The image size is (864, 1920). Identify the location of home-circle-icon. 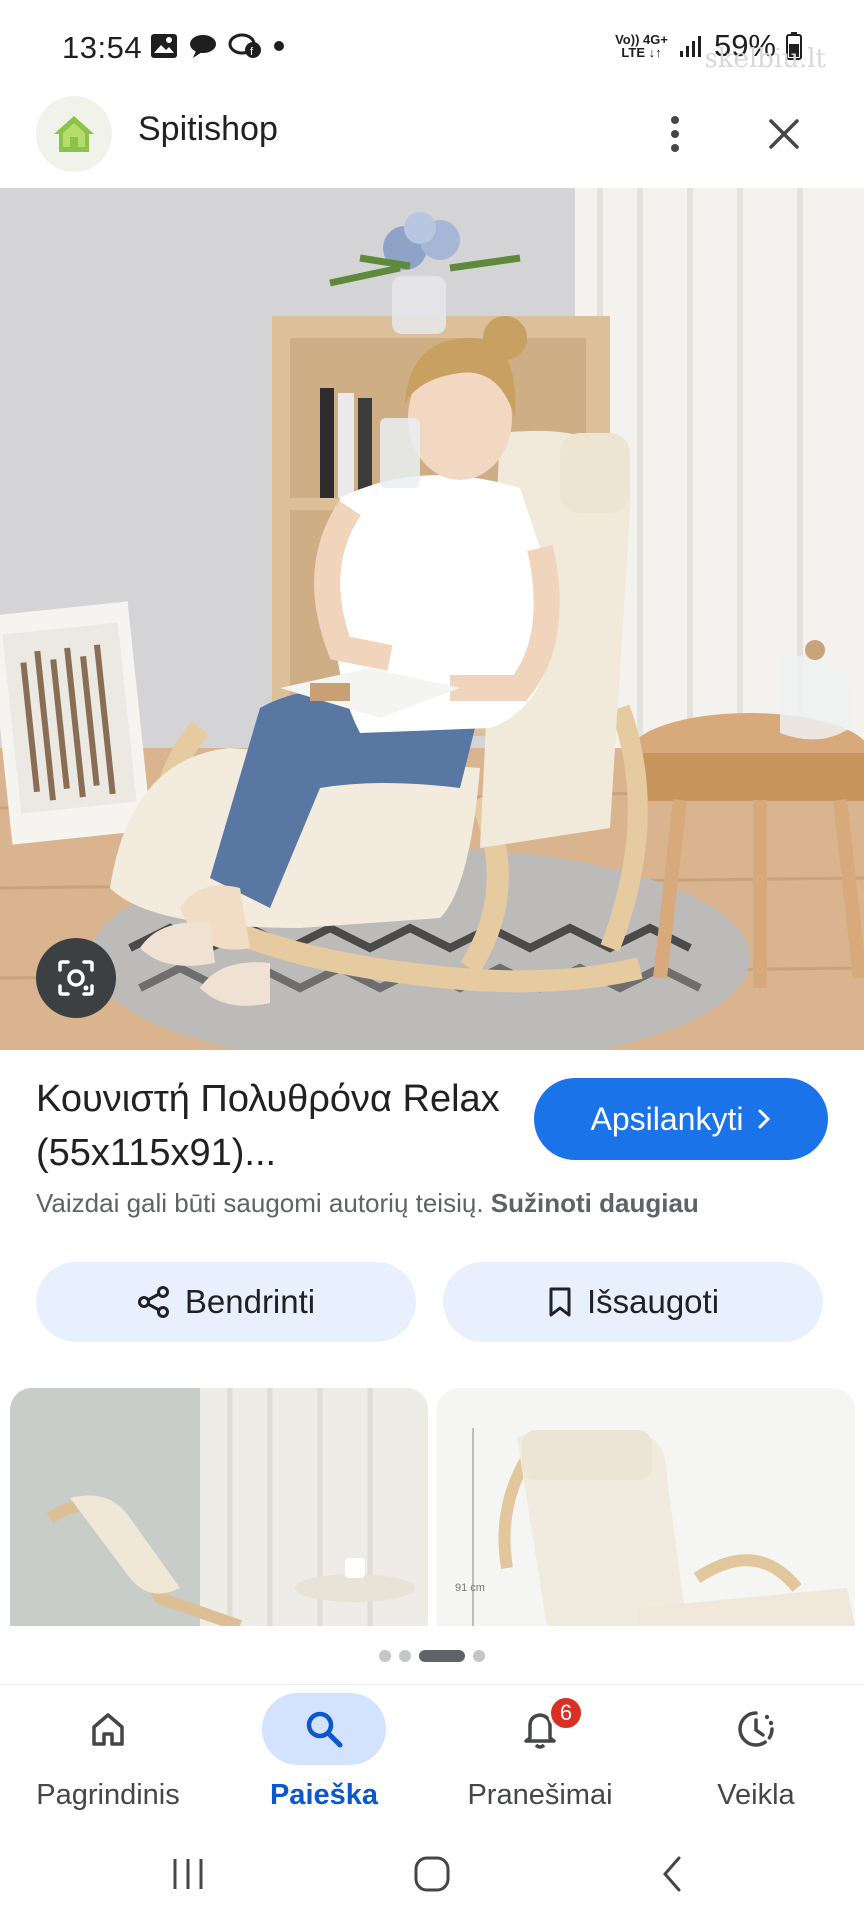
(432, 1874).